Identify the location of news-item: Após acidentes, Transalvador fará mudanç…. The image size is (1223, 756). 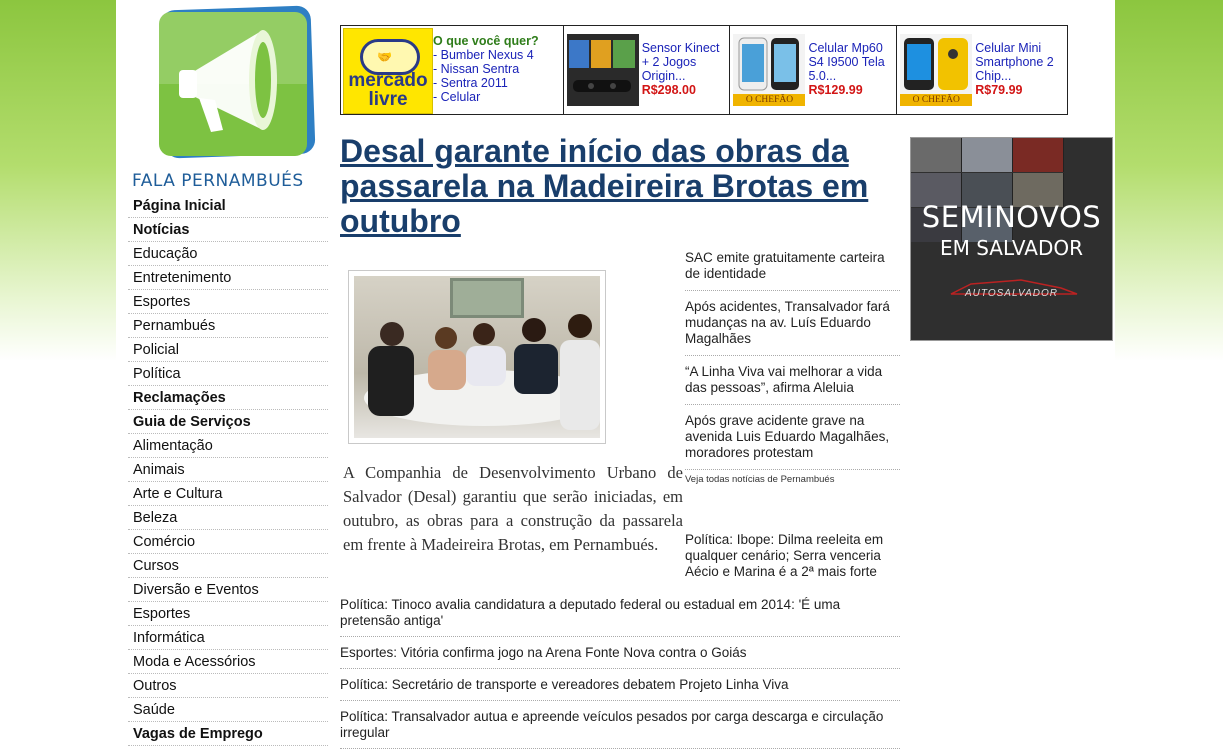
(792, 326).